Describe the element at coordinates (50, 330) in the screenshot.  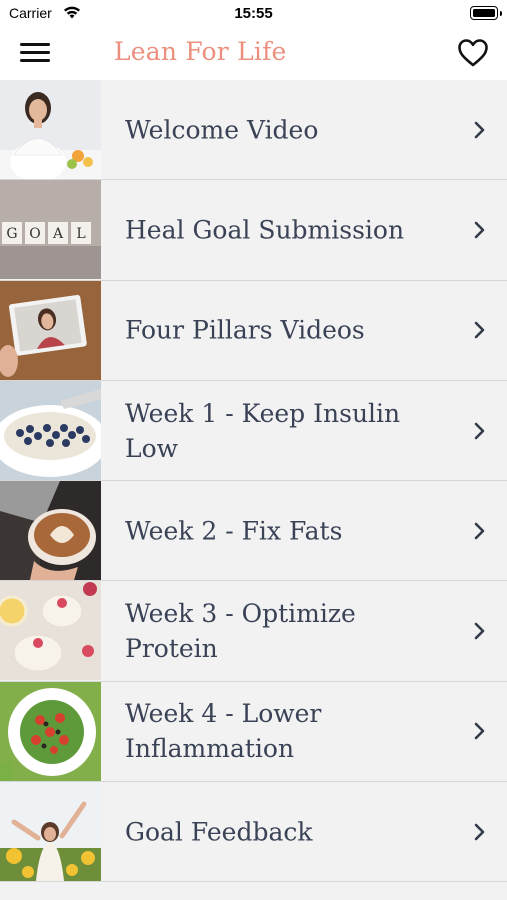
I see `tablet-video-image` at that location.